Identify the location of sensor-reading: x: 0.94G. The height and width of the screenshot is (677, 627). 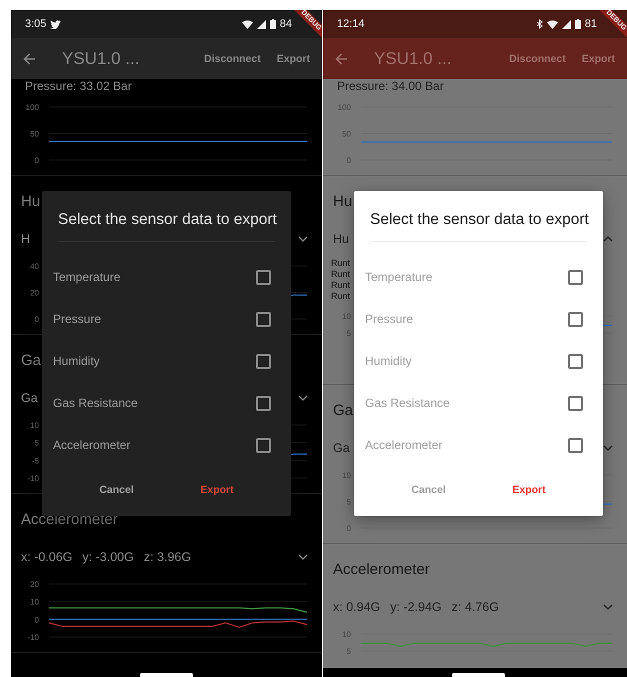
(356, 607).